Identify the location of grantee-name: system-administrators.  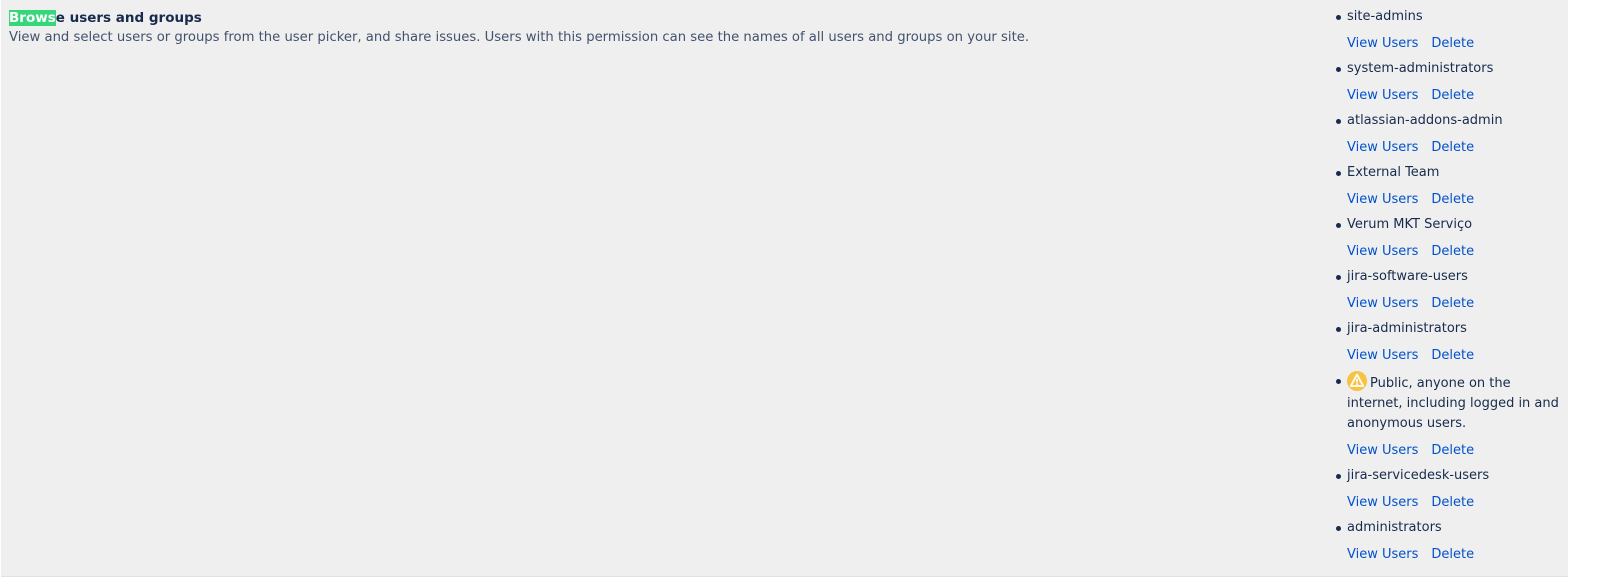
(1420, 68).